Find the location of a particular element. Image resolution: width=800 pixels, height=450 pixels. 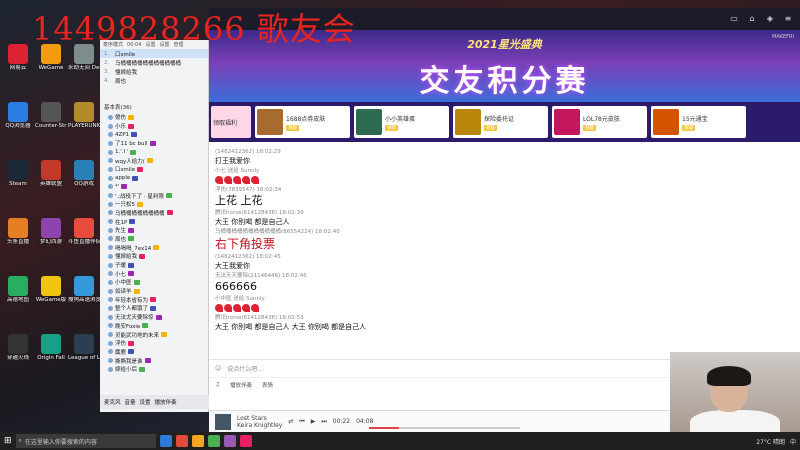

section-title: 基本表(36) is located at coordinates (154, 107).